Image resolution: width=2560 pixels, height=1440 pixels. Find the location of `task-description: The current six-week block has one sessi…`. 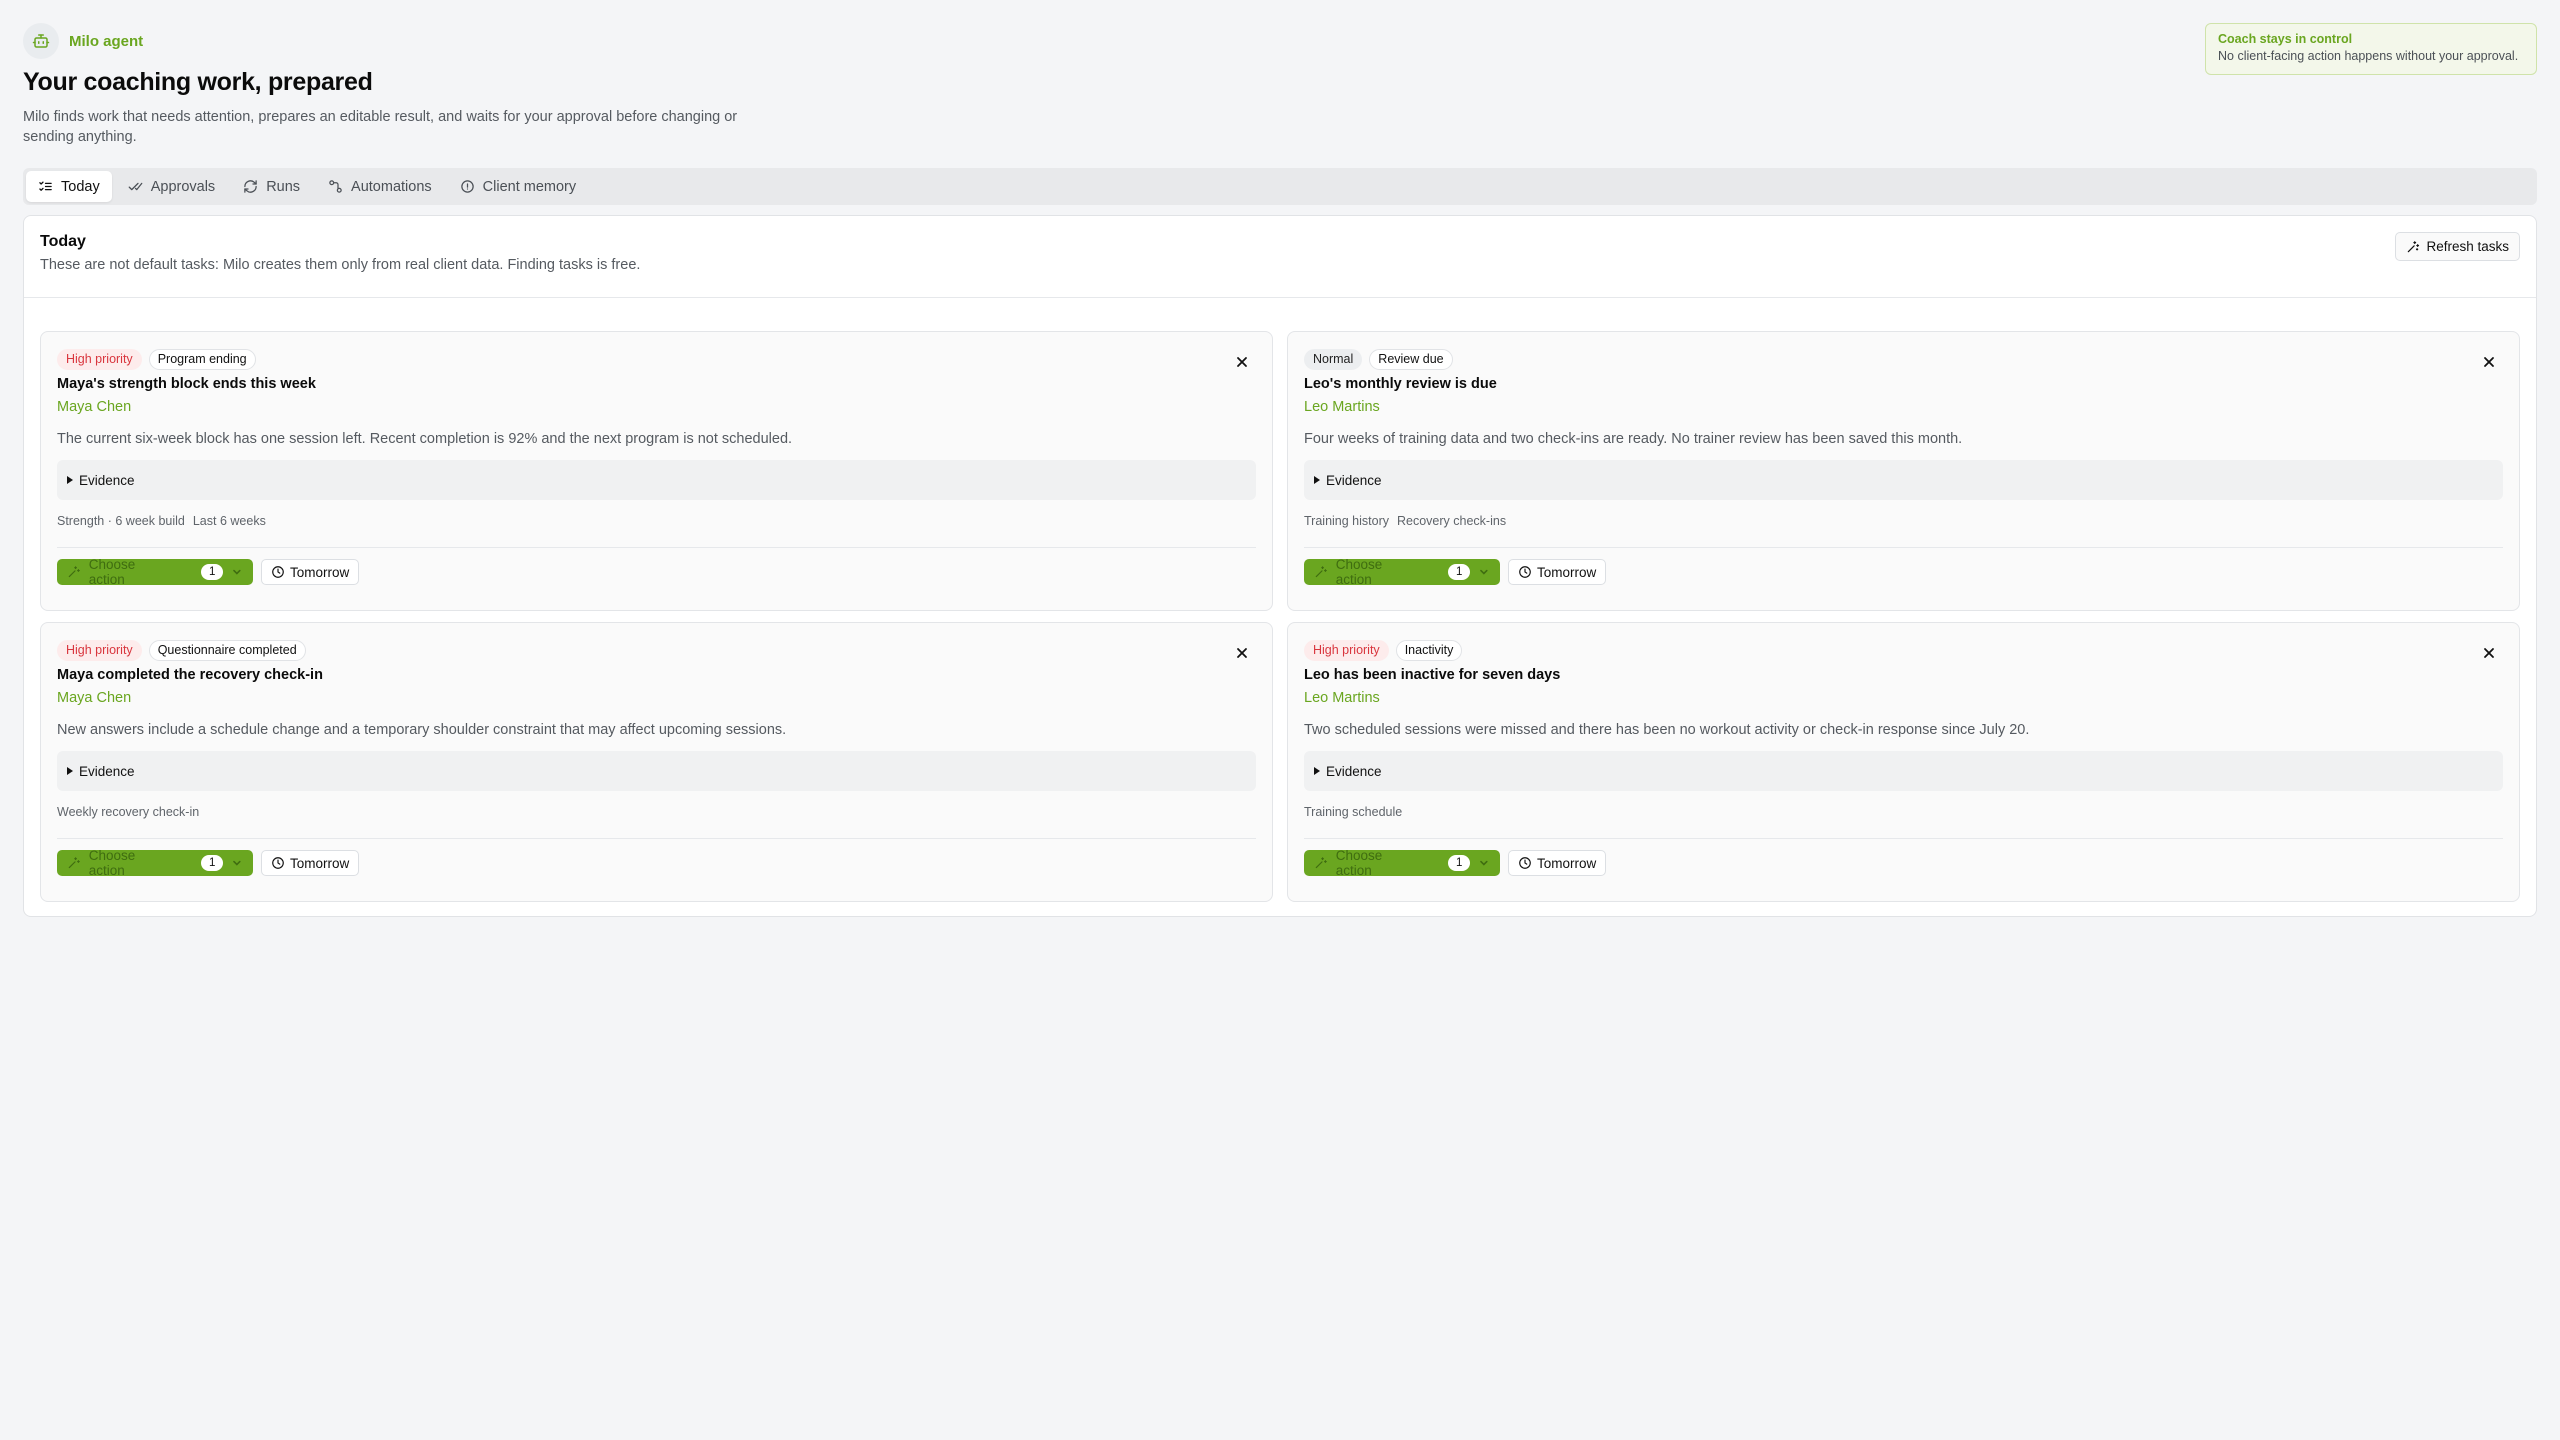

task-description: The current six-week block has one sessi… is located at coordinates (425, 439).